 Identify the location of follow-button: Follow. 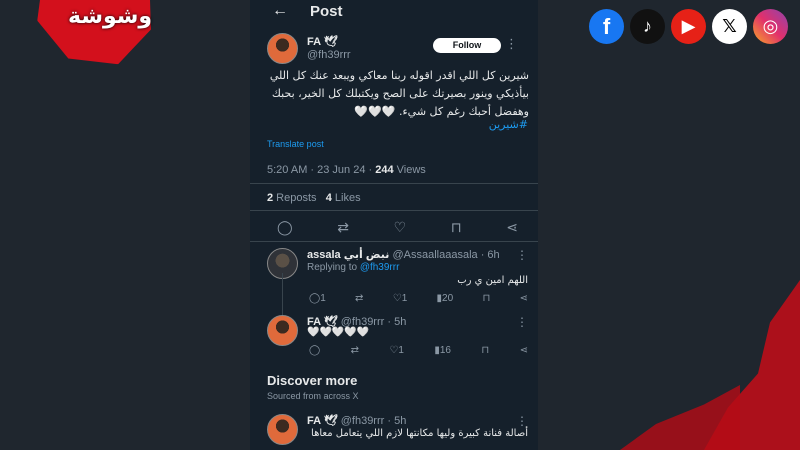
(467, 45).